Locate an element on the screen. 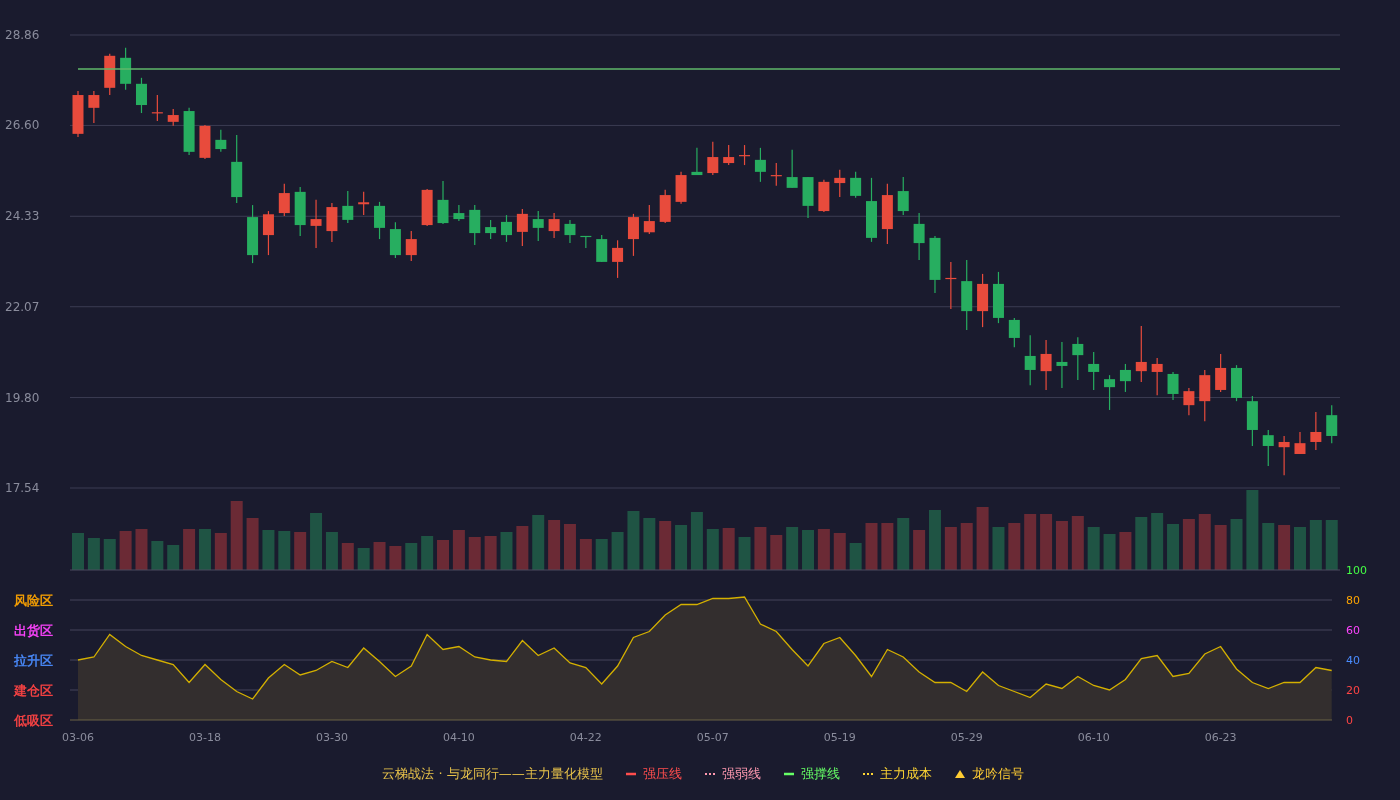  axis-label: 40 is located at coordinates (1353, 660).